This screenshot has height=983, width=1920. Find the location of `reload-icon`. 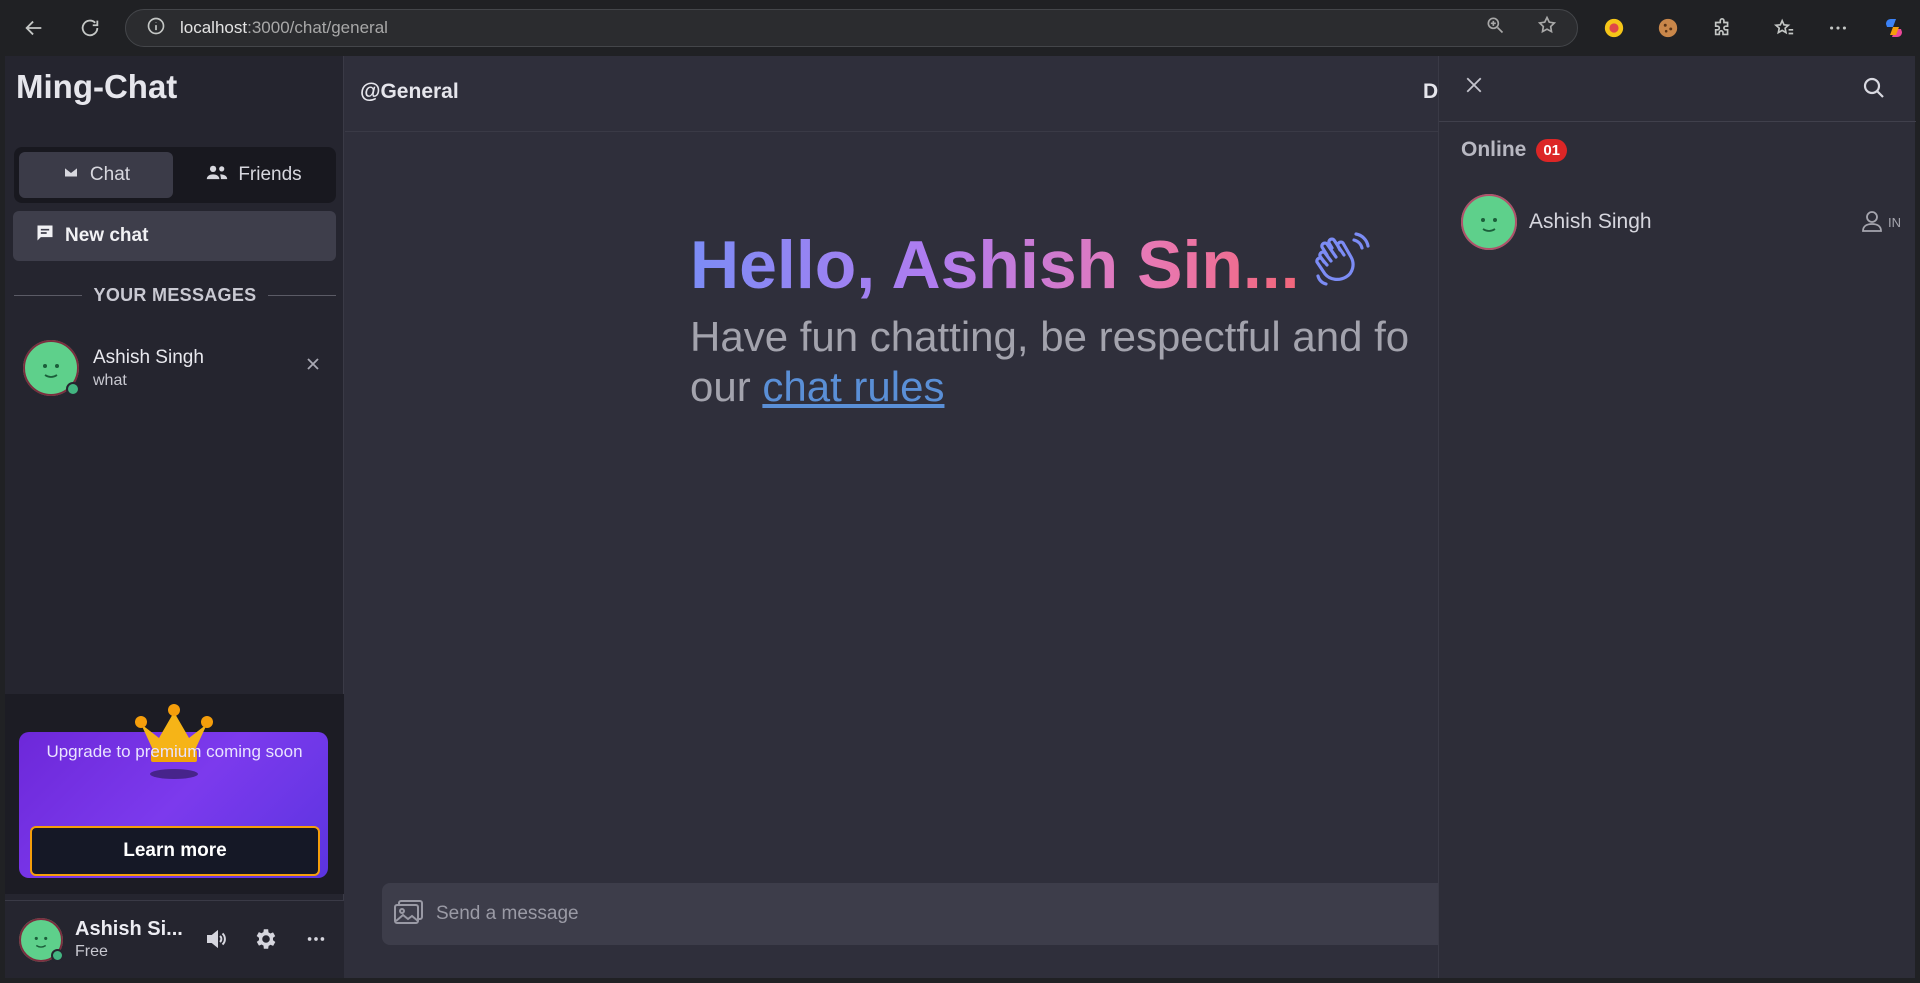

reload-icon is located at coordinates (90, 28).